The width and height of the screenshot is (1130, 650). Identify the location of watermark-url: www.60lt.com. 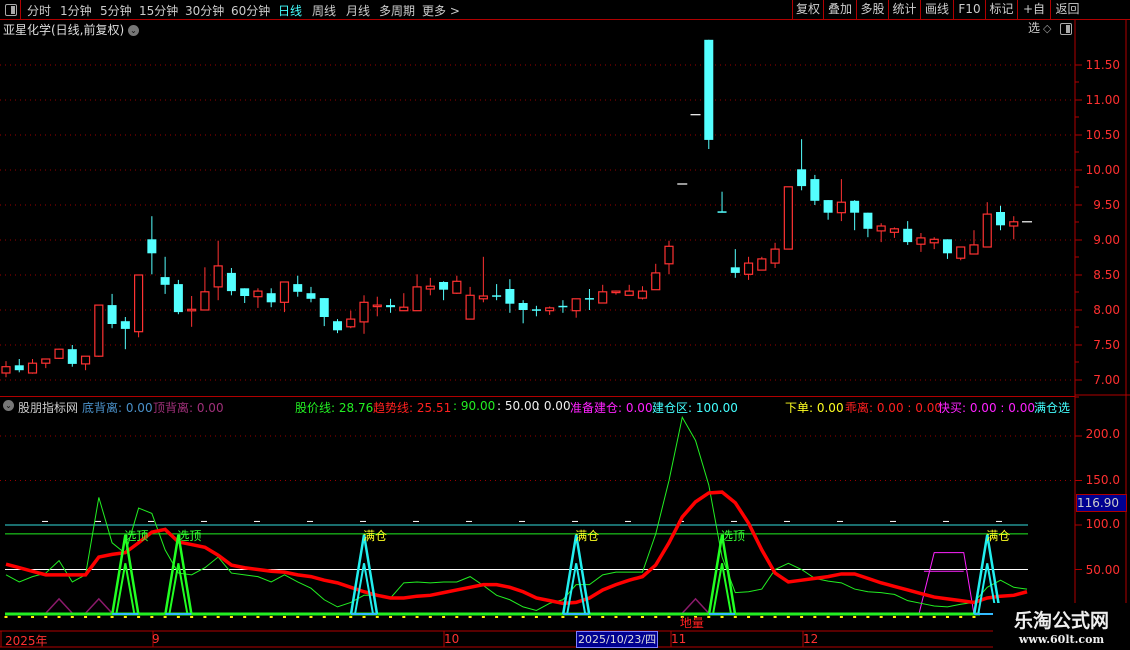
(1061, 639).